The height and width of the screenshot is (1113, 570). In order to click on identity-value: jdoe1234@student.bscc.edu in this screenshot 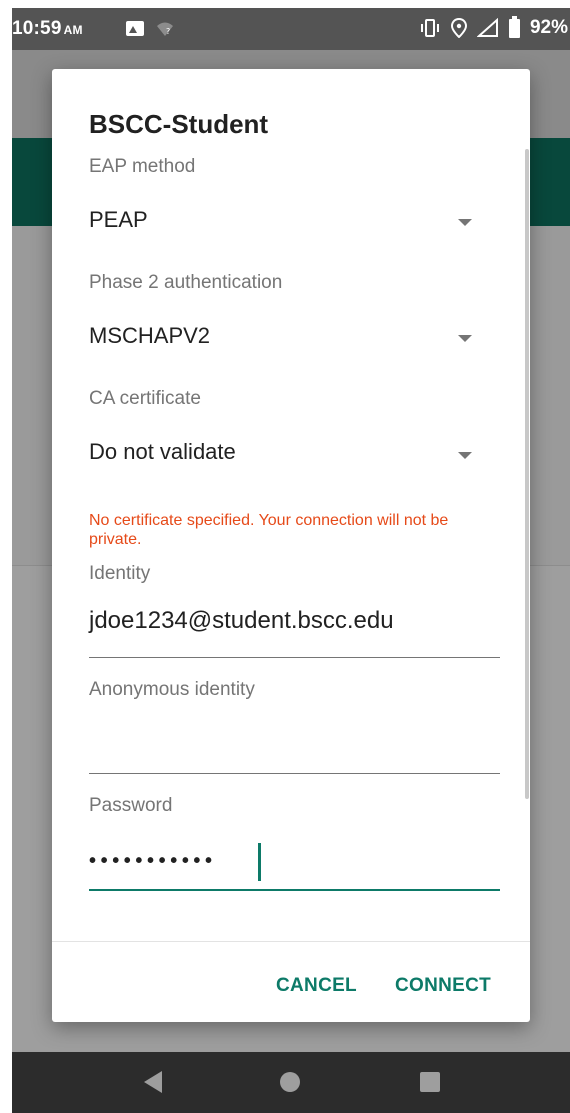, I will do `click(241, 620)`.